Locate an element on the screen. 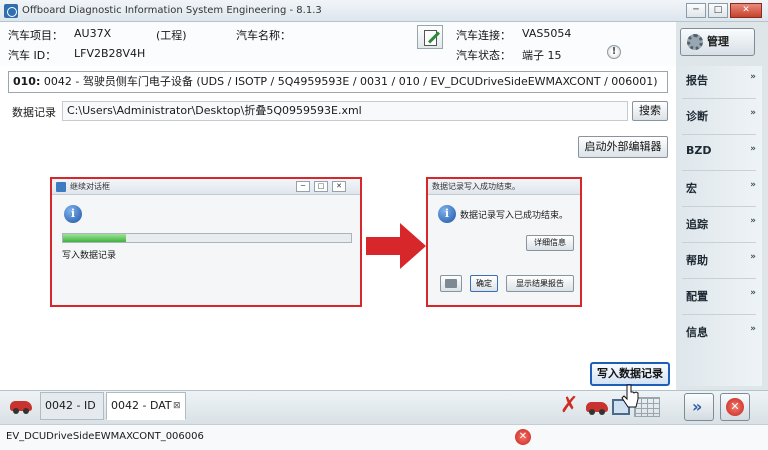 This screenshot has height=450, width=768. manage-label: 管理 is located at coordinates (718, 41).